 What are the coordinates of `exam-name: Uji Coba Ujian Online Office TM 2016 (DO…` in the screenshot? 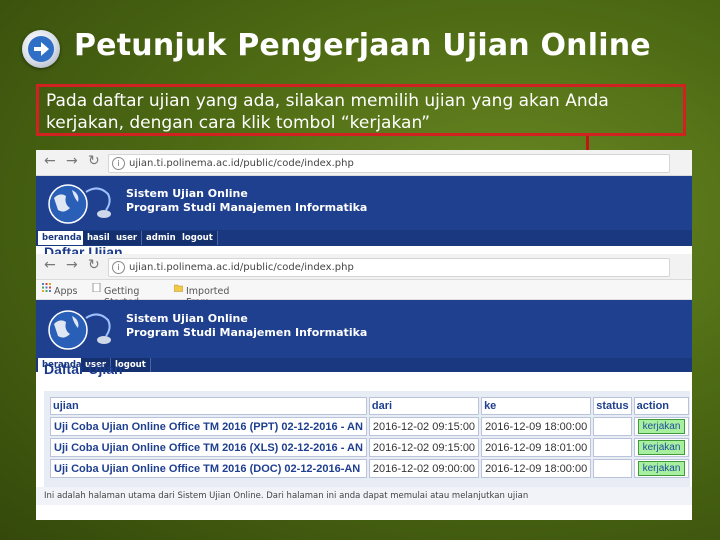 It's located at (208, 468).